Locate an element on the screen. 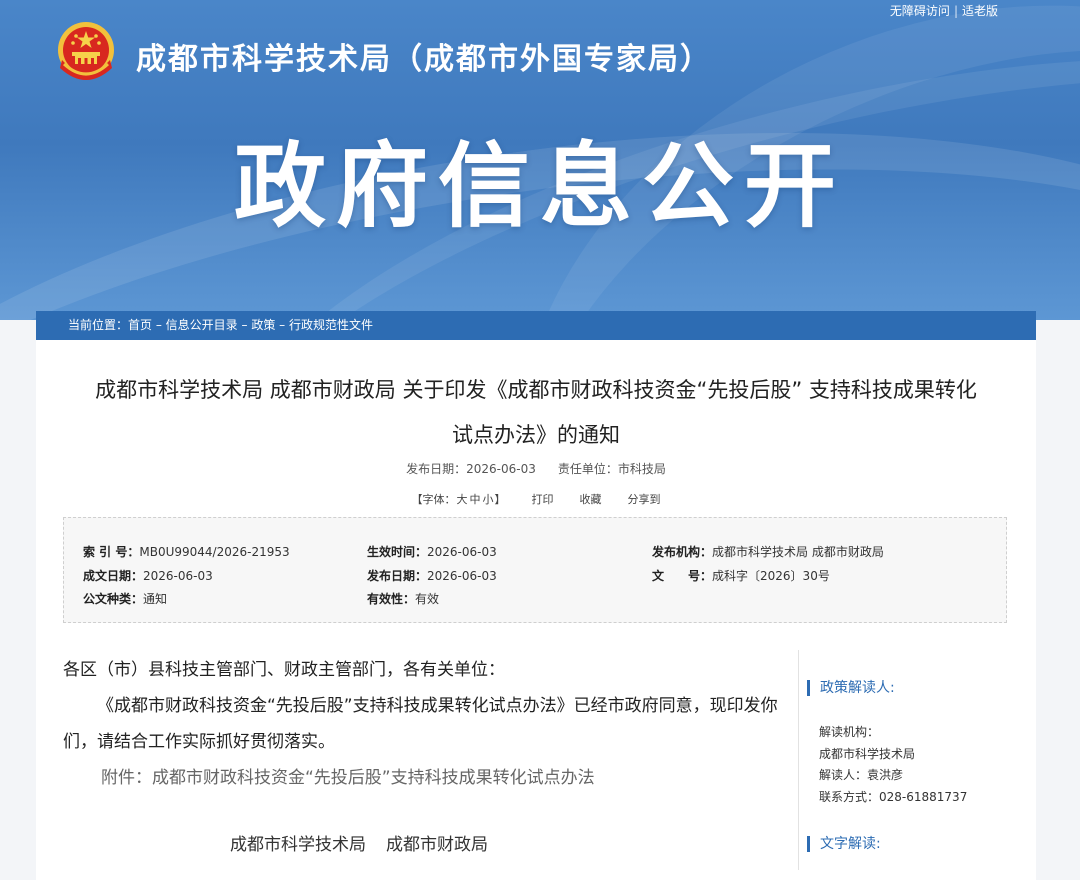  info-validity-label: 有效性： is located at coordinates (391, 599).